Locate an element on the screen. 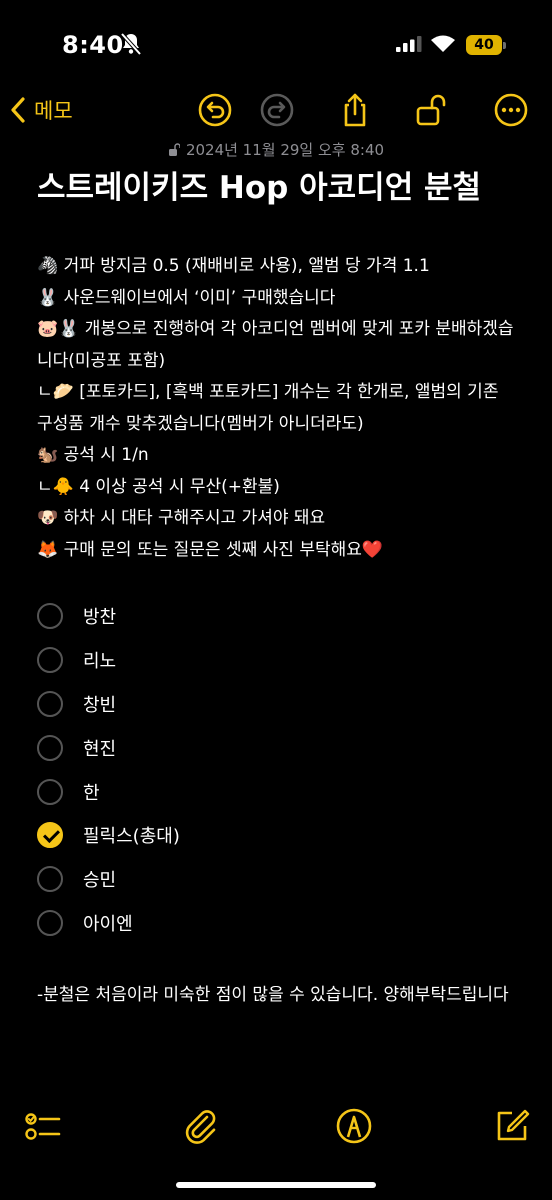 This screenshot has width=552, height=1200. home-indicator is located at coordinates (276, 1185).